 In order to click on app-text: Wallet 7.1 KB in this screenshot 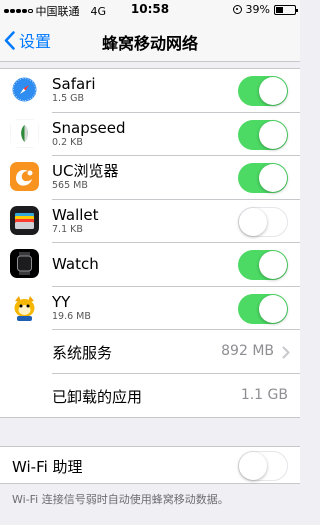, I will do `click(75, 221)`.